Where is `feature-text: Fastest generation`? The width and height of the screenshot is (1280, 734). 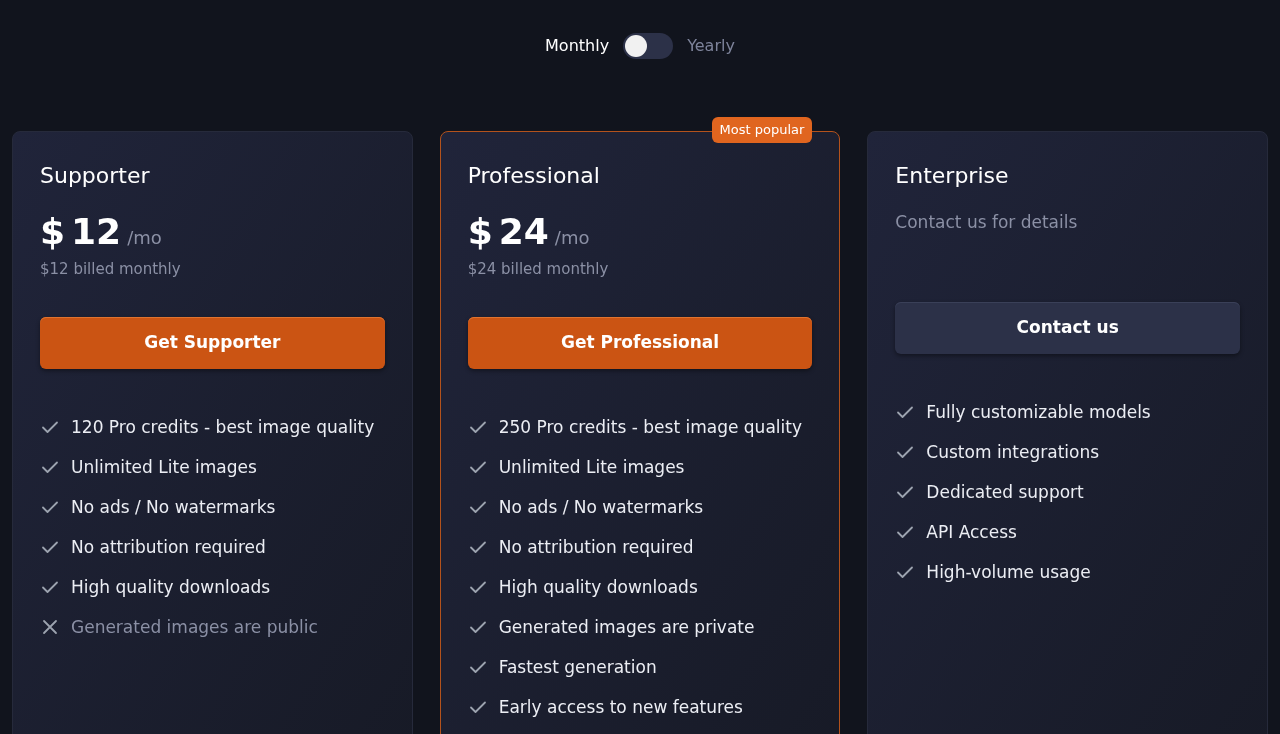
feature-text: Fastest generation is located at coordinates (577, 667).